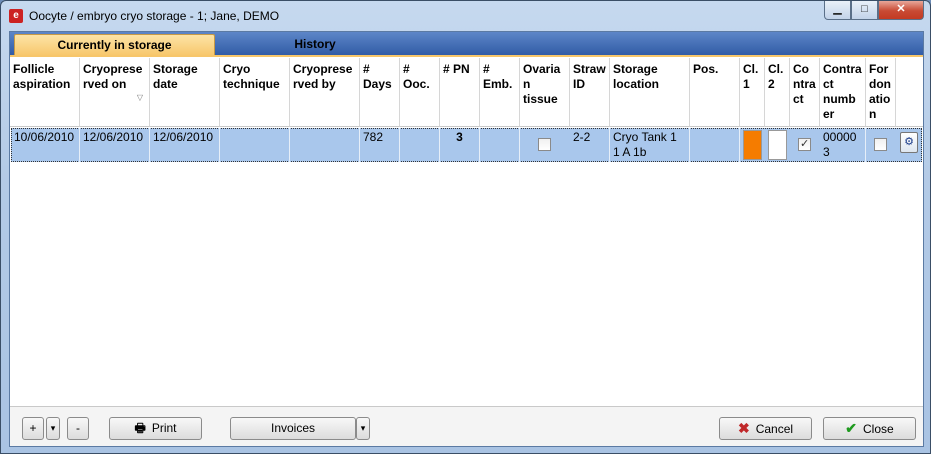 The height and width of the screenshot is (454, 931). What do you see at coordinates (878, 429) in the screenshot?
I see `close-label: Close` at bounding box center [878, 429].